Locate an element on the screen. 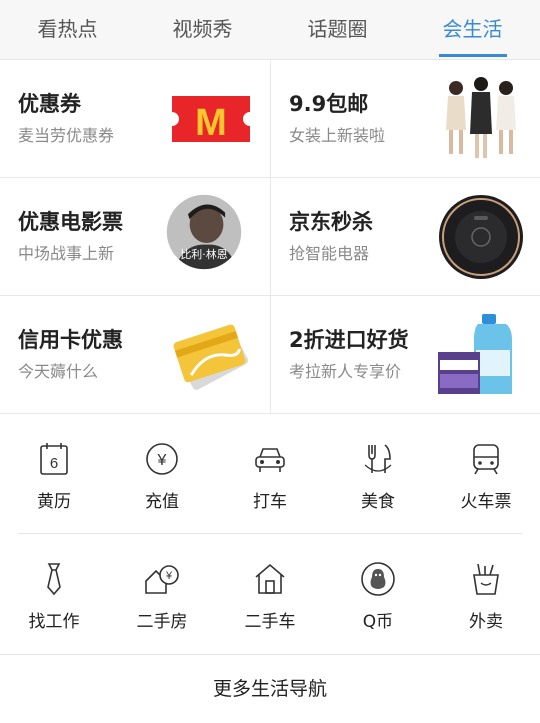 This screenshot has width=540, height=723. promo-subtitle: 今天薅什么 is located at coordinates (58, 371).